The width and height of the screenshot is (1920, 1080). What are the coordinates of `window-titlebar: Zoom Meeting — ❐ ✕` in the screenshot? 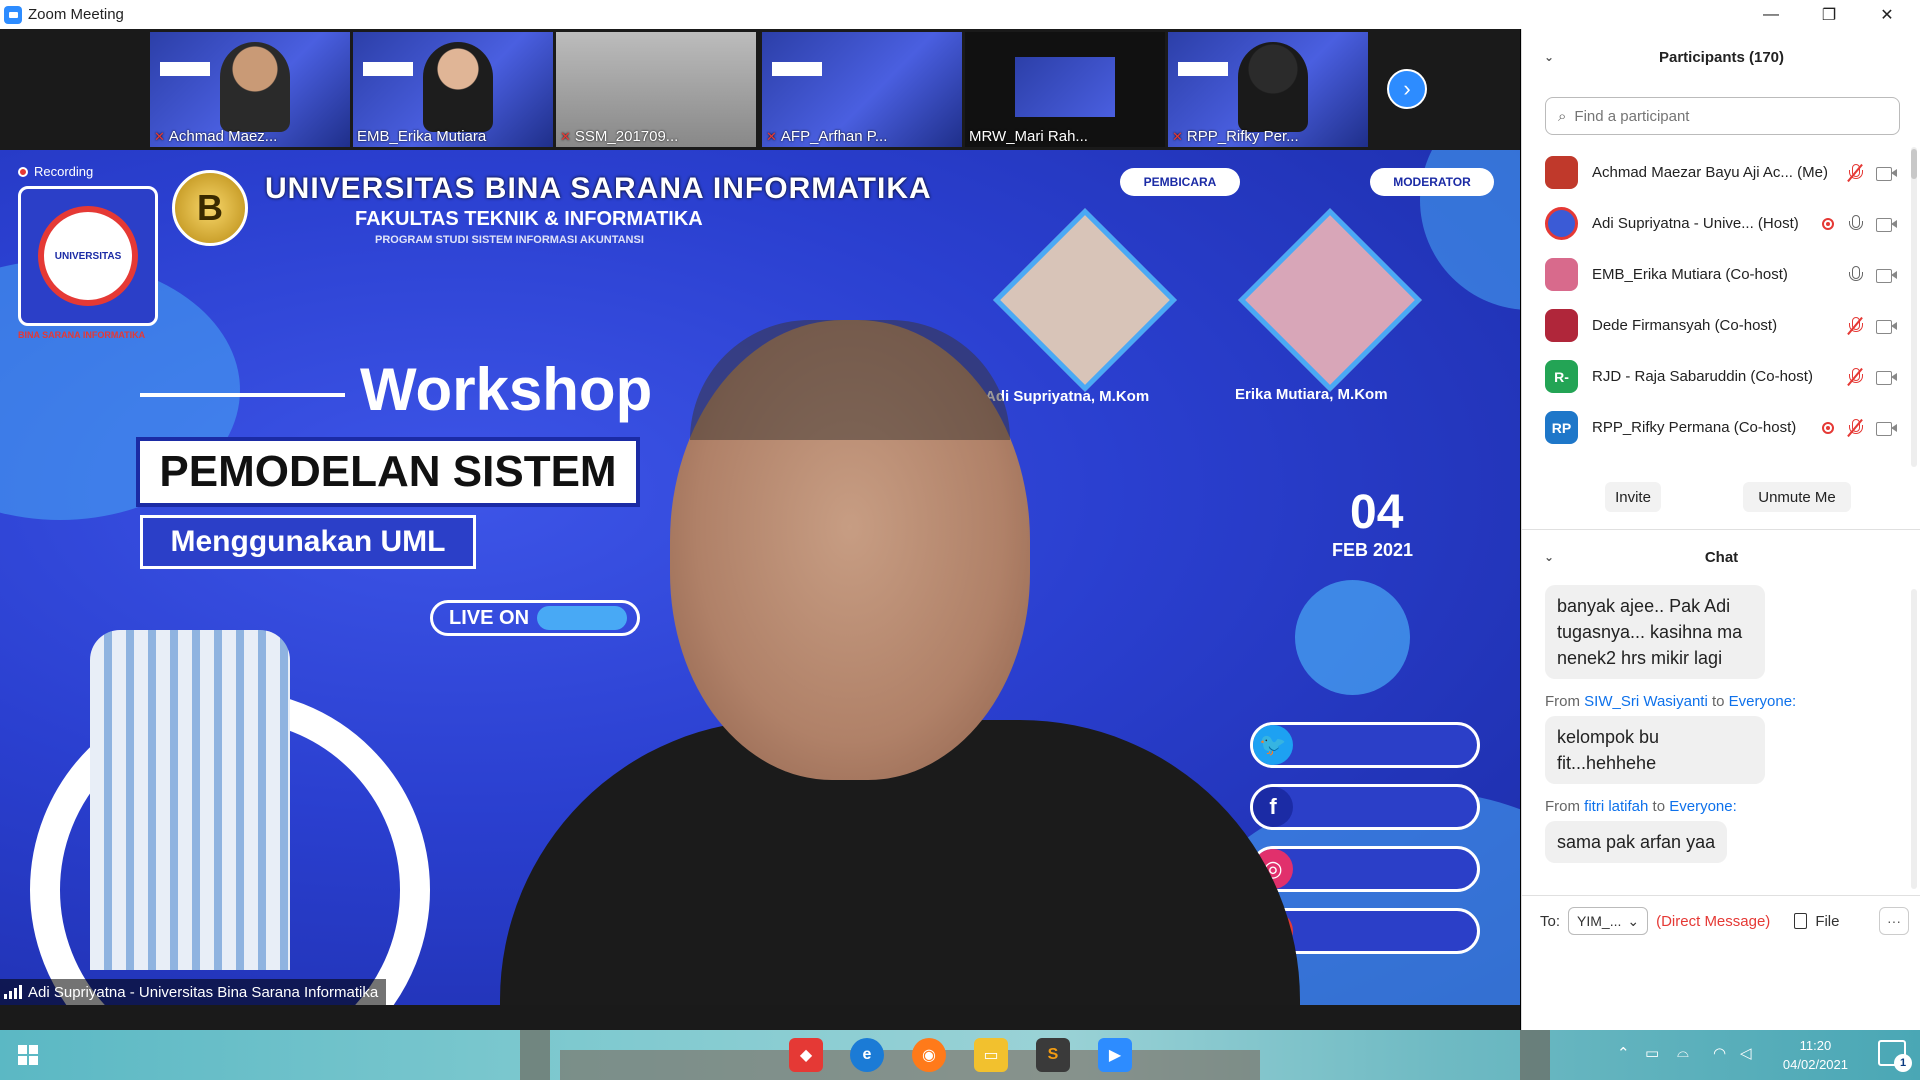 It's located at (960, 14).